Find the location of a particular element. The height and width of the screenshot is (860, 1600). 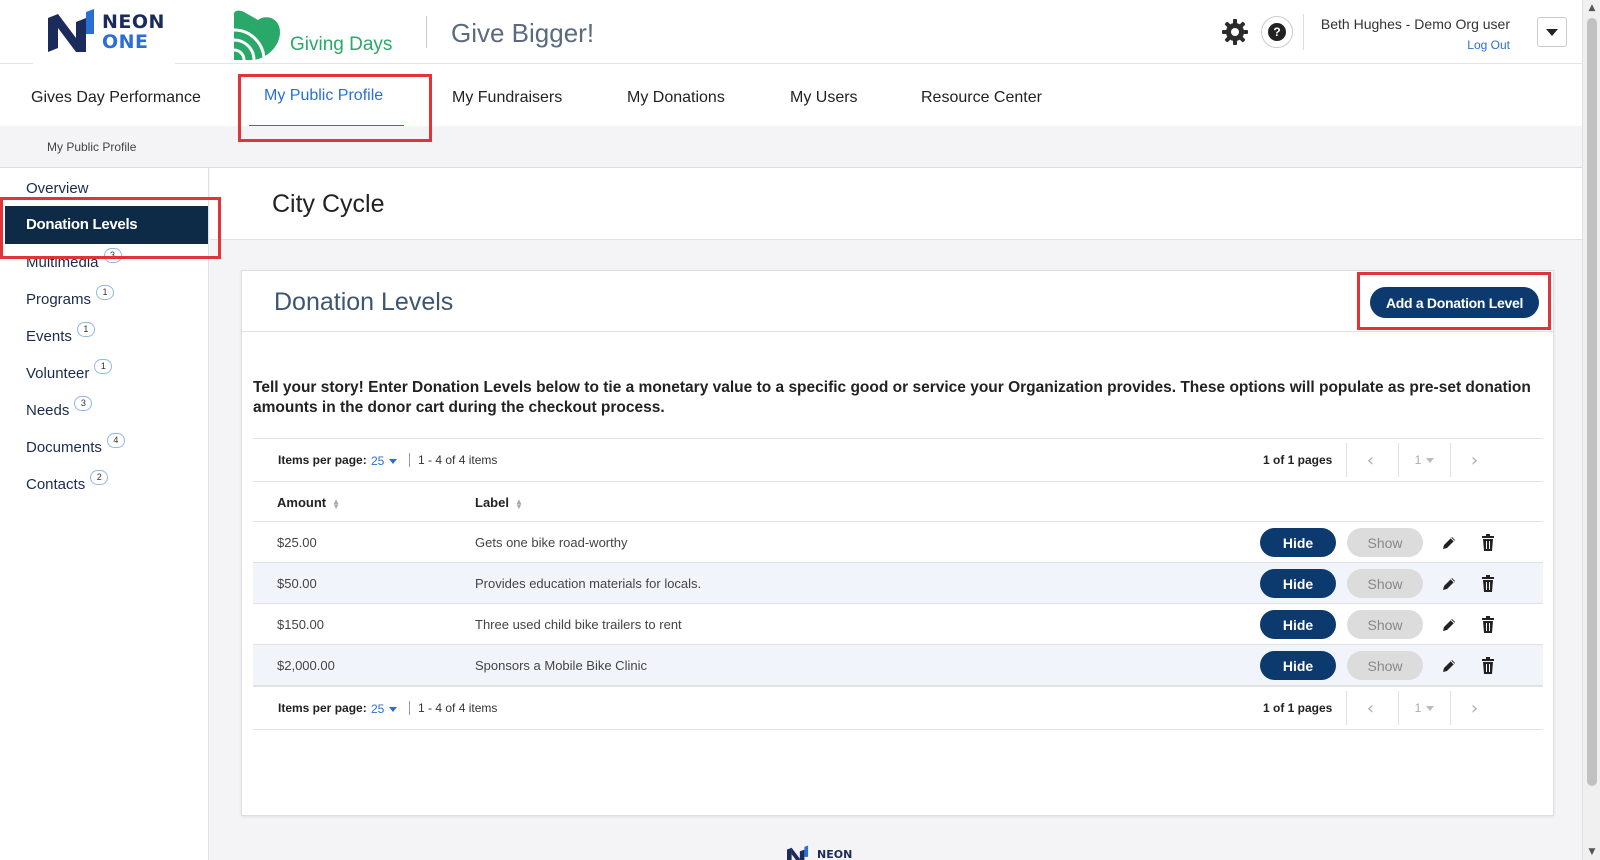

sidebar-item-contacts: Contacts 2 is located at coordinates (67, 481).